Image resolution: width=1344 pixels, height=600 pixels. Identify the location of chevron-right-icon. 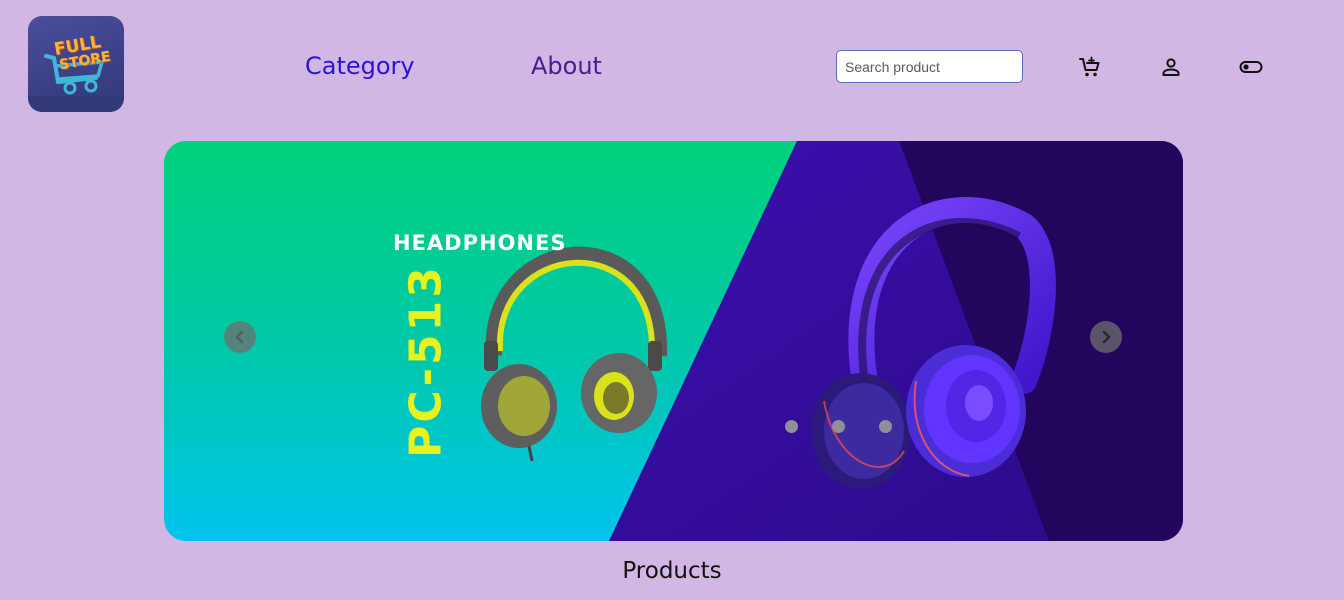
(1106, 337).